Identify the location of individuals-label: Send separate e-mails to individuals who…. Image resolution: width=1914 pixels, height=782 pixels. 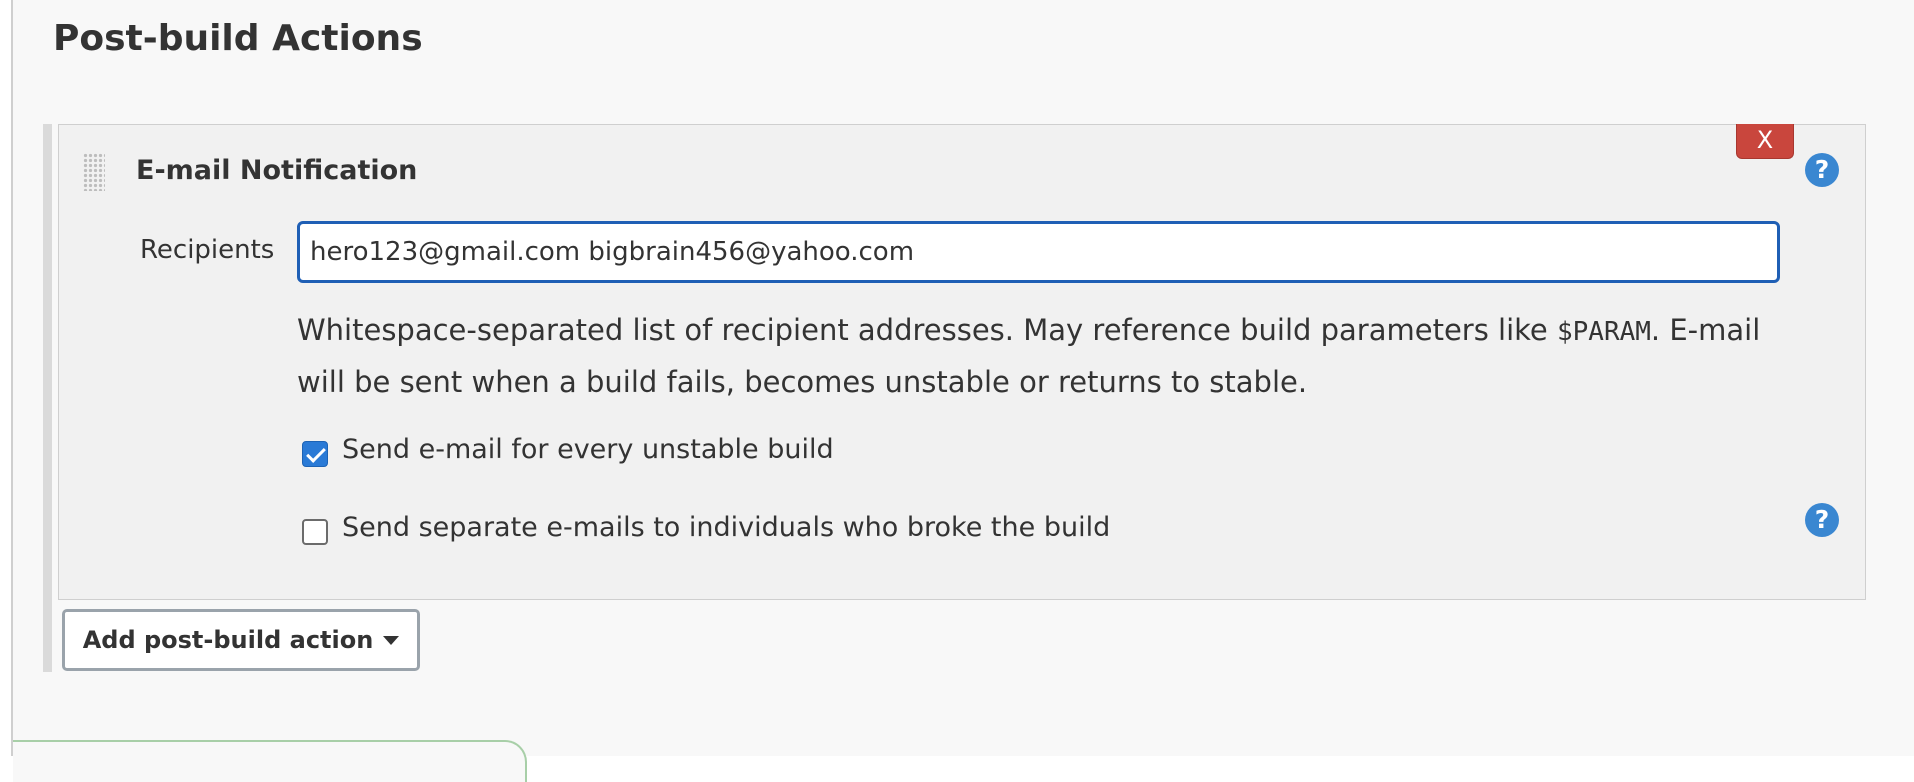
(726, 527).